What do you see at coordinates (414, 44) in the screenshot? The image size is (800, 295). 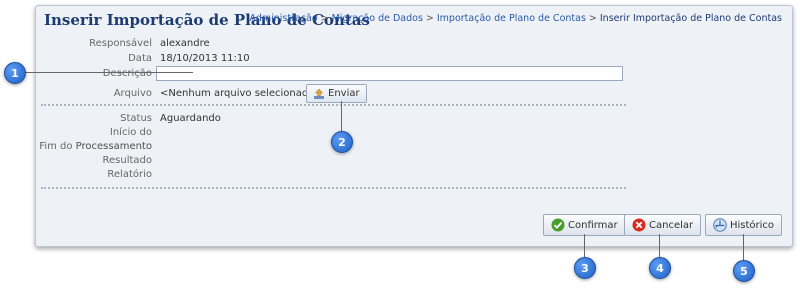 I see `responsavel-row: Responsável alexandre` at bounding box center [414, 44].